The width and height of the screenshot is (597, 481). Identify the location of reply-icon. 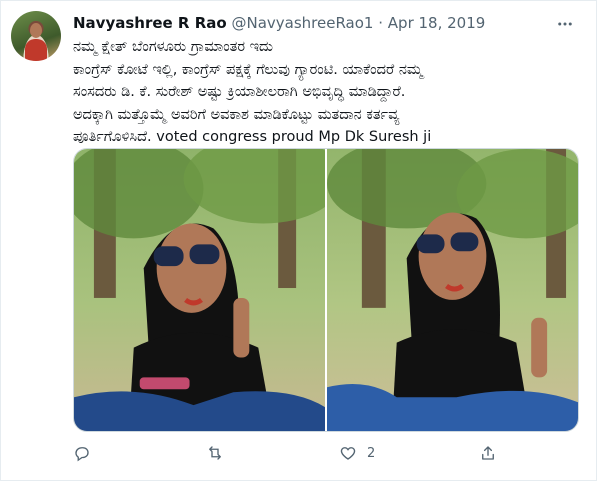
(82, 454).